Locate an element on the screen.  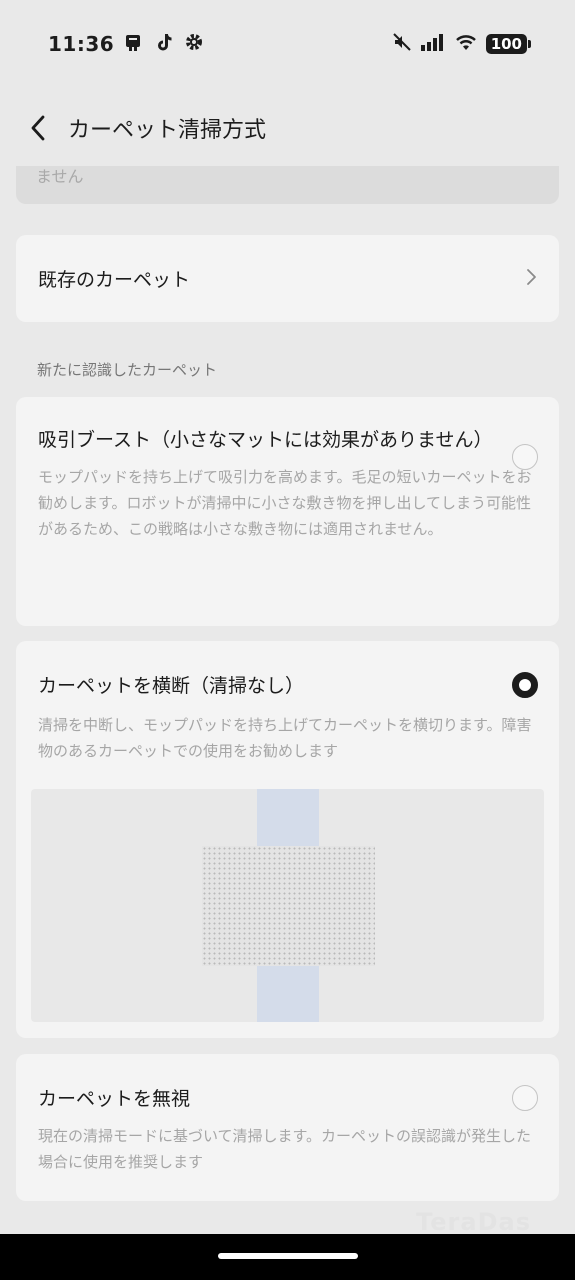
app-bar: カーペット清掃方式 is located at coordinates (287, 128).